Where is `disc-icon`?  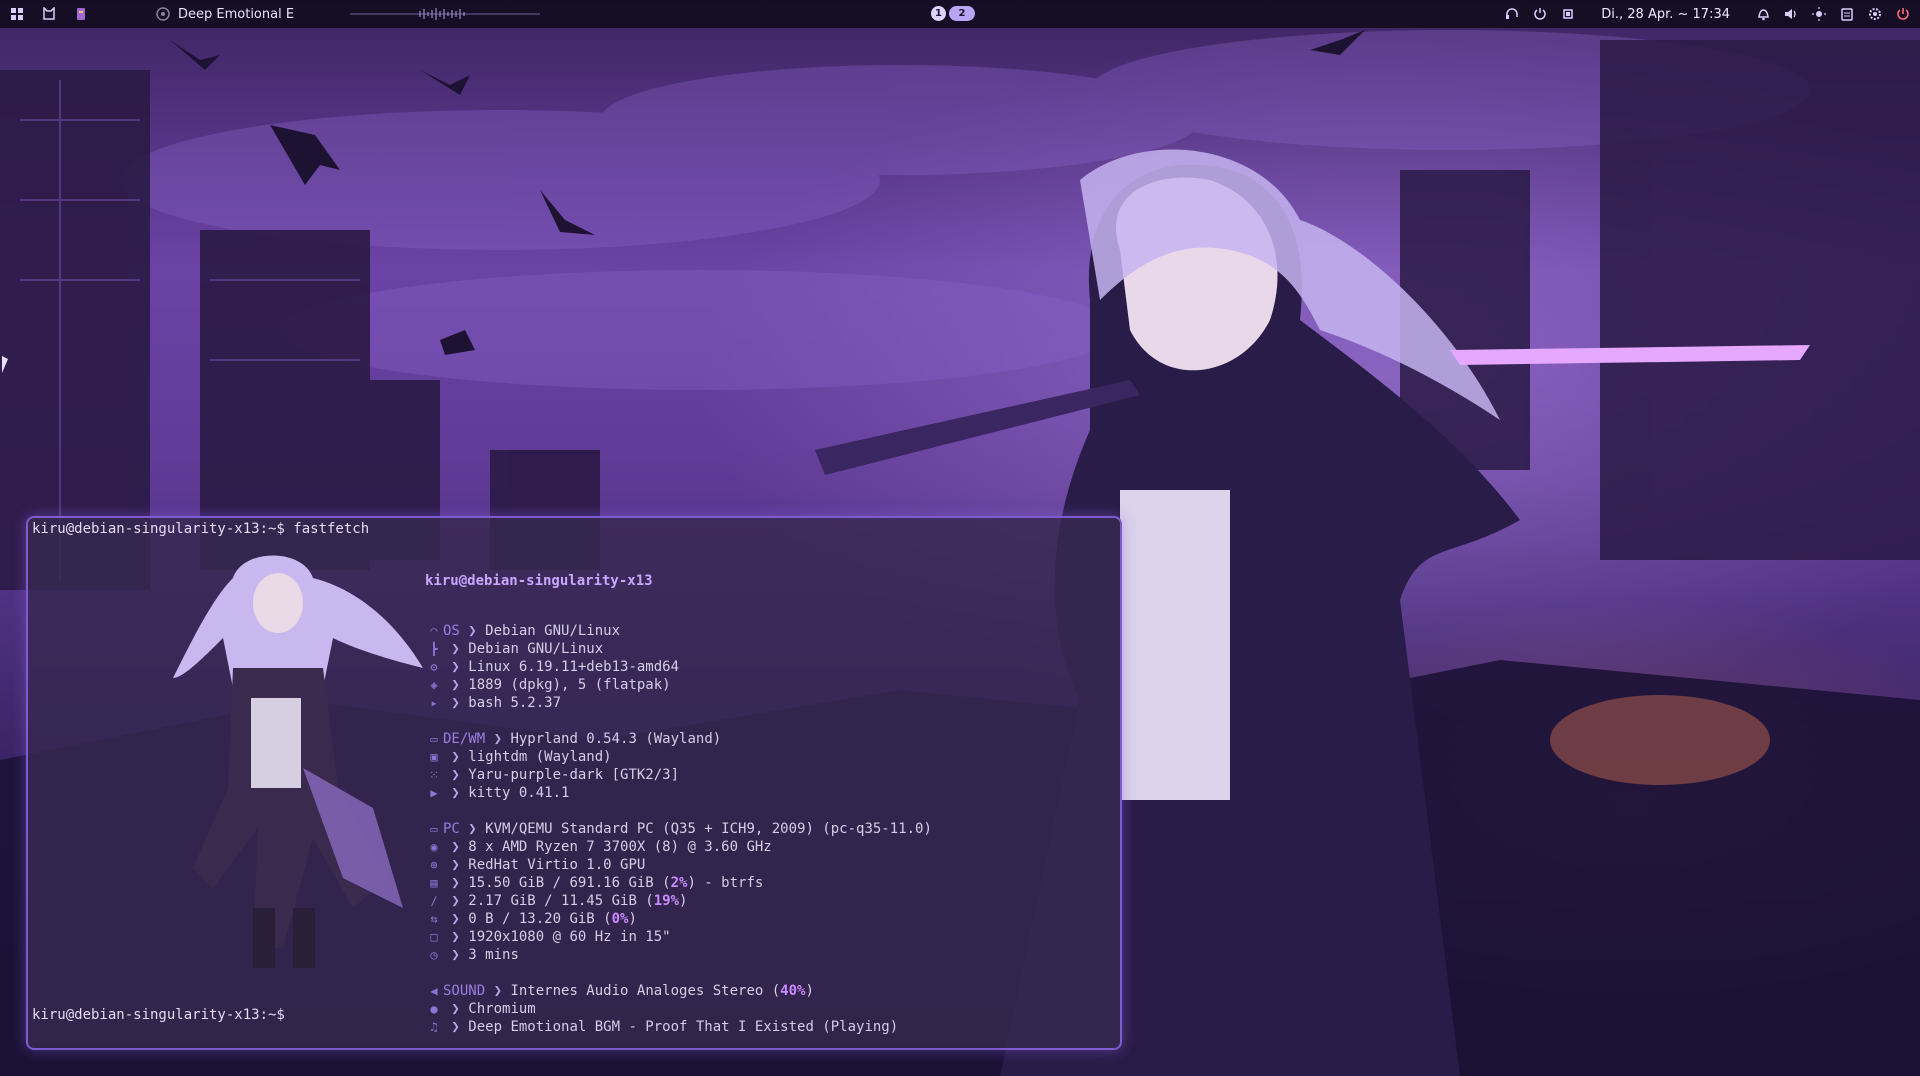 disc-icon is located at coordinates (163, 14).